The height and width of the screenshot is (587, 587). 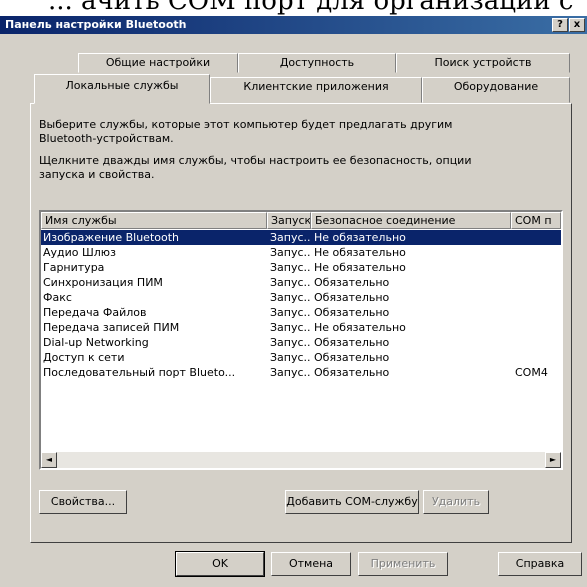 What do you see at coordinates (220, 564) in the screenshot?
I see `ok-button: OK` at bounding box center [220, 564].